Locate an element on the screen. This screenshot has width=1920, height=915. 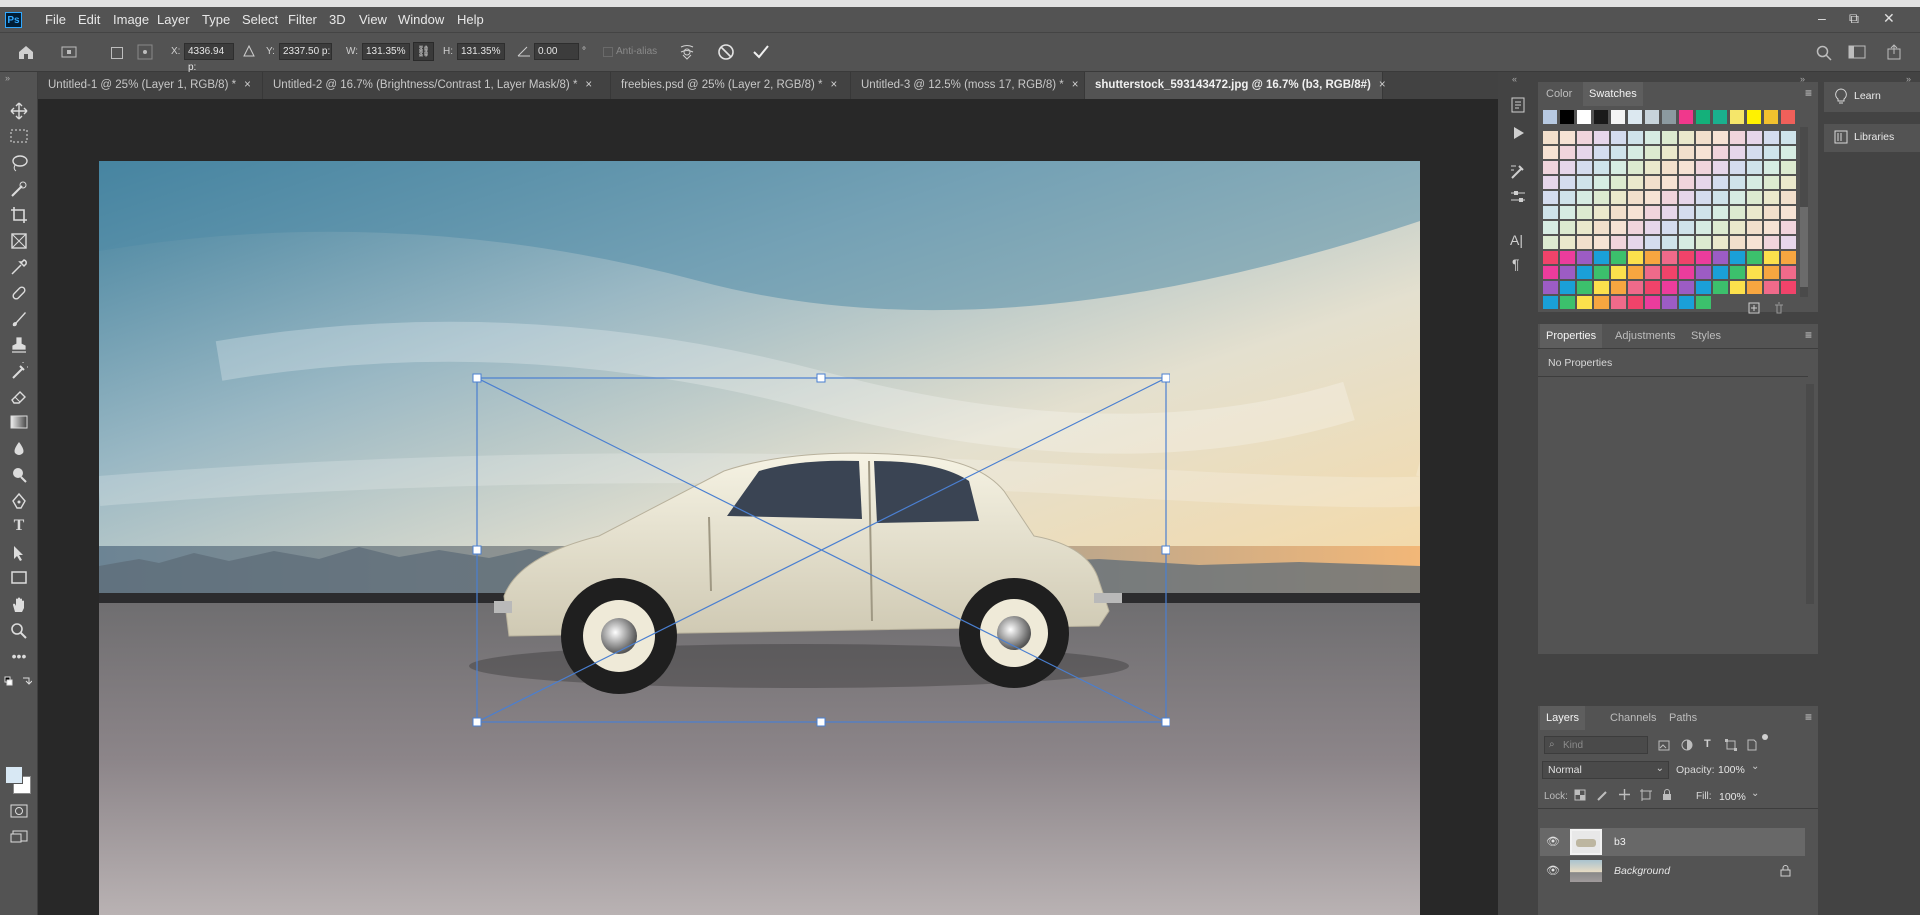
character-panel-icon: A| is located at coordinates (1516, 240).